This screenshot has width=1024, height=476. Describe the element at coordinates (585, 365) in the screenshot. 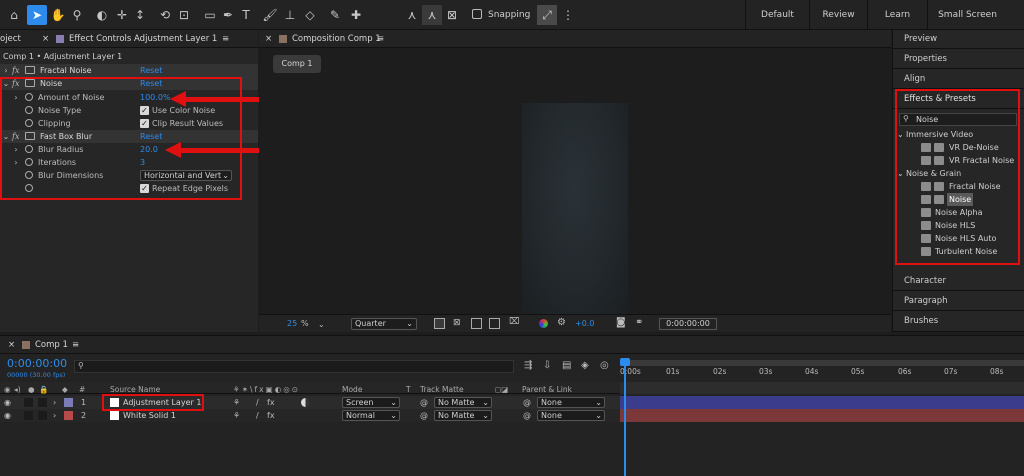

I see `frame-blending-icon: ◈` at that location.